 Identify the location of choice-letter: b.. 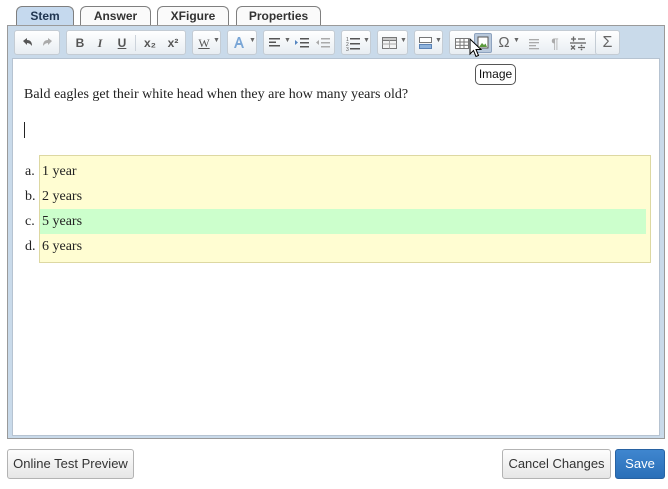
(30, 196).